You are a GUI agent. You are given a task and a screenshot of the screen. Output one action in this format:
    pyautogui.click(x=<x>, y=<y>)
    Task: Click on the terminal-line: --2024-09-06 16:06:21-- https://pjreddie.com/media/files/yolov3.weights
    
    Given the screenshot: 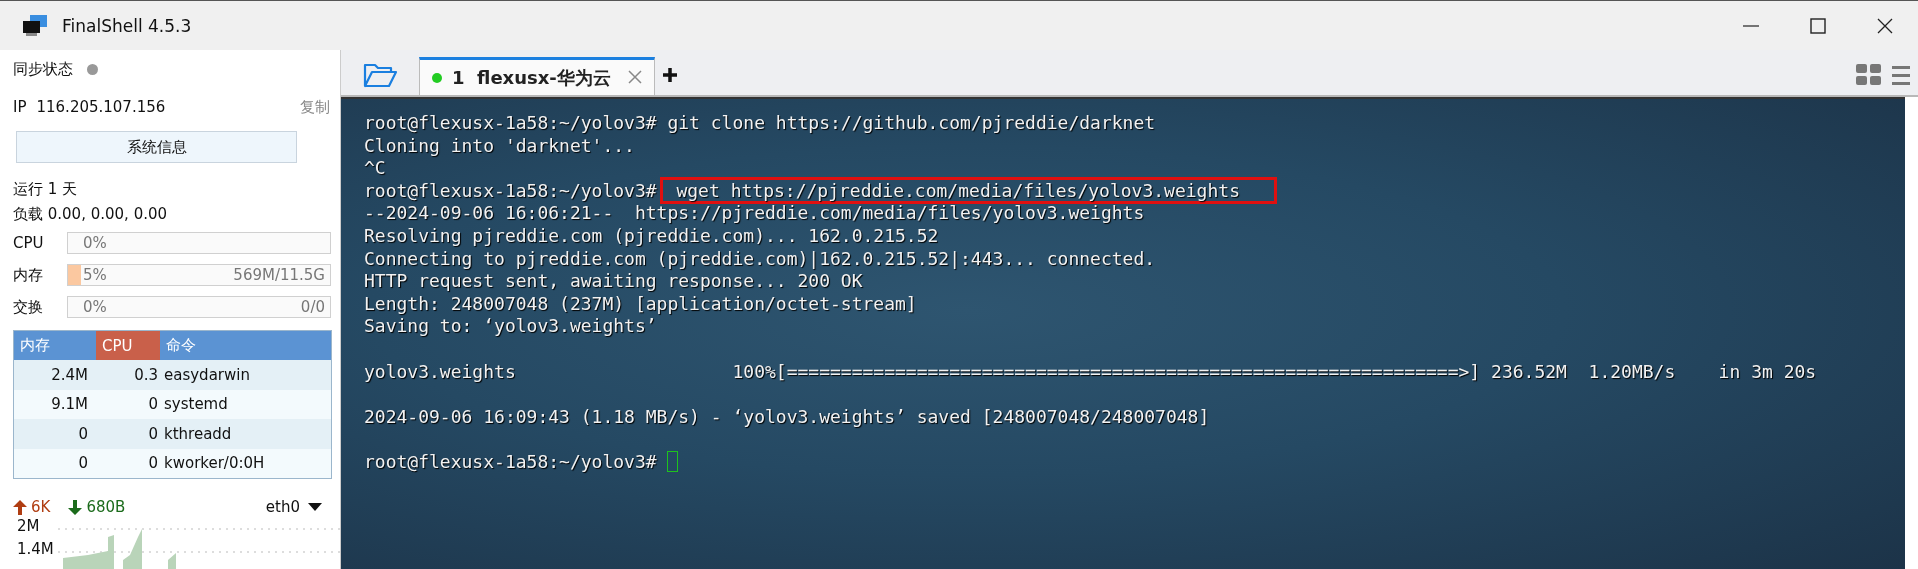 What is the action you would take?
    pyautogui.click(x=754, y=213)
    